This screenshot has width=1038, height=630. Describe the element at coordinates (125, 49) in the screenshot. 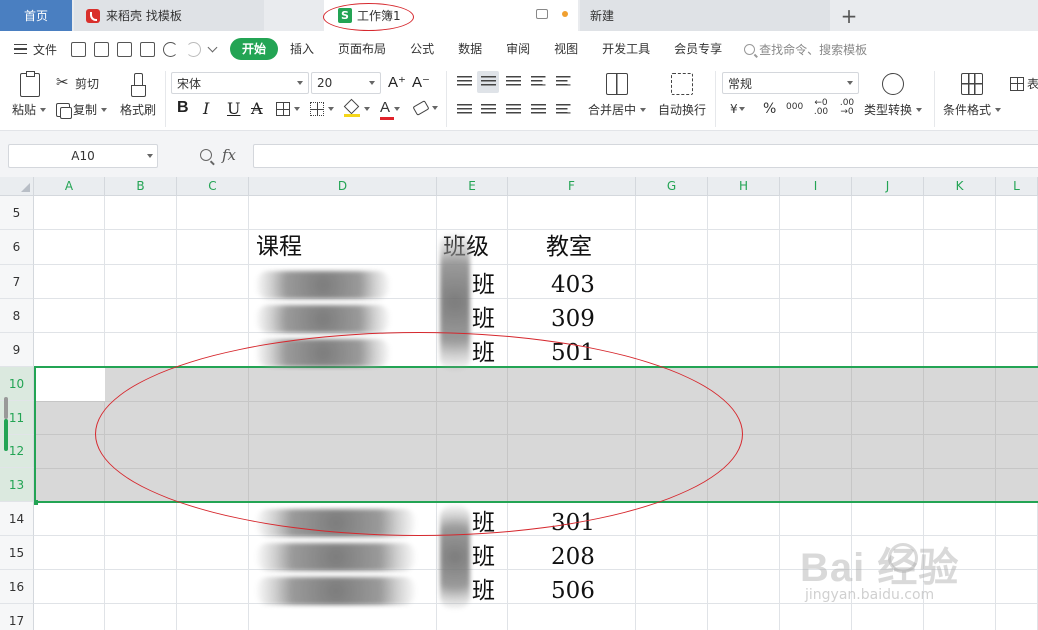

I see `print-icon` at that location.